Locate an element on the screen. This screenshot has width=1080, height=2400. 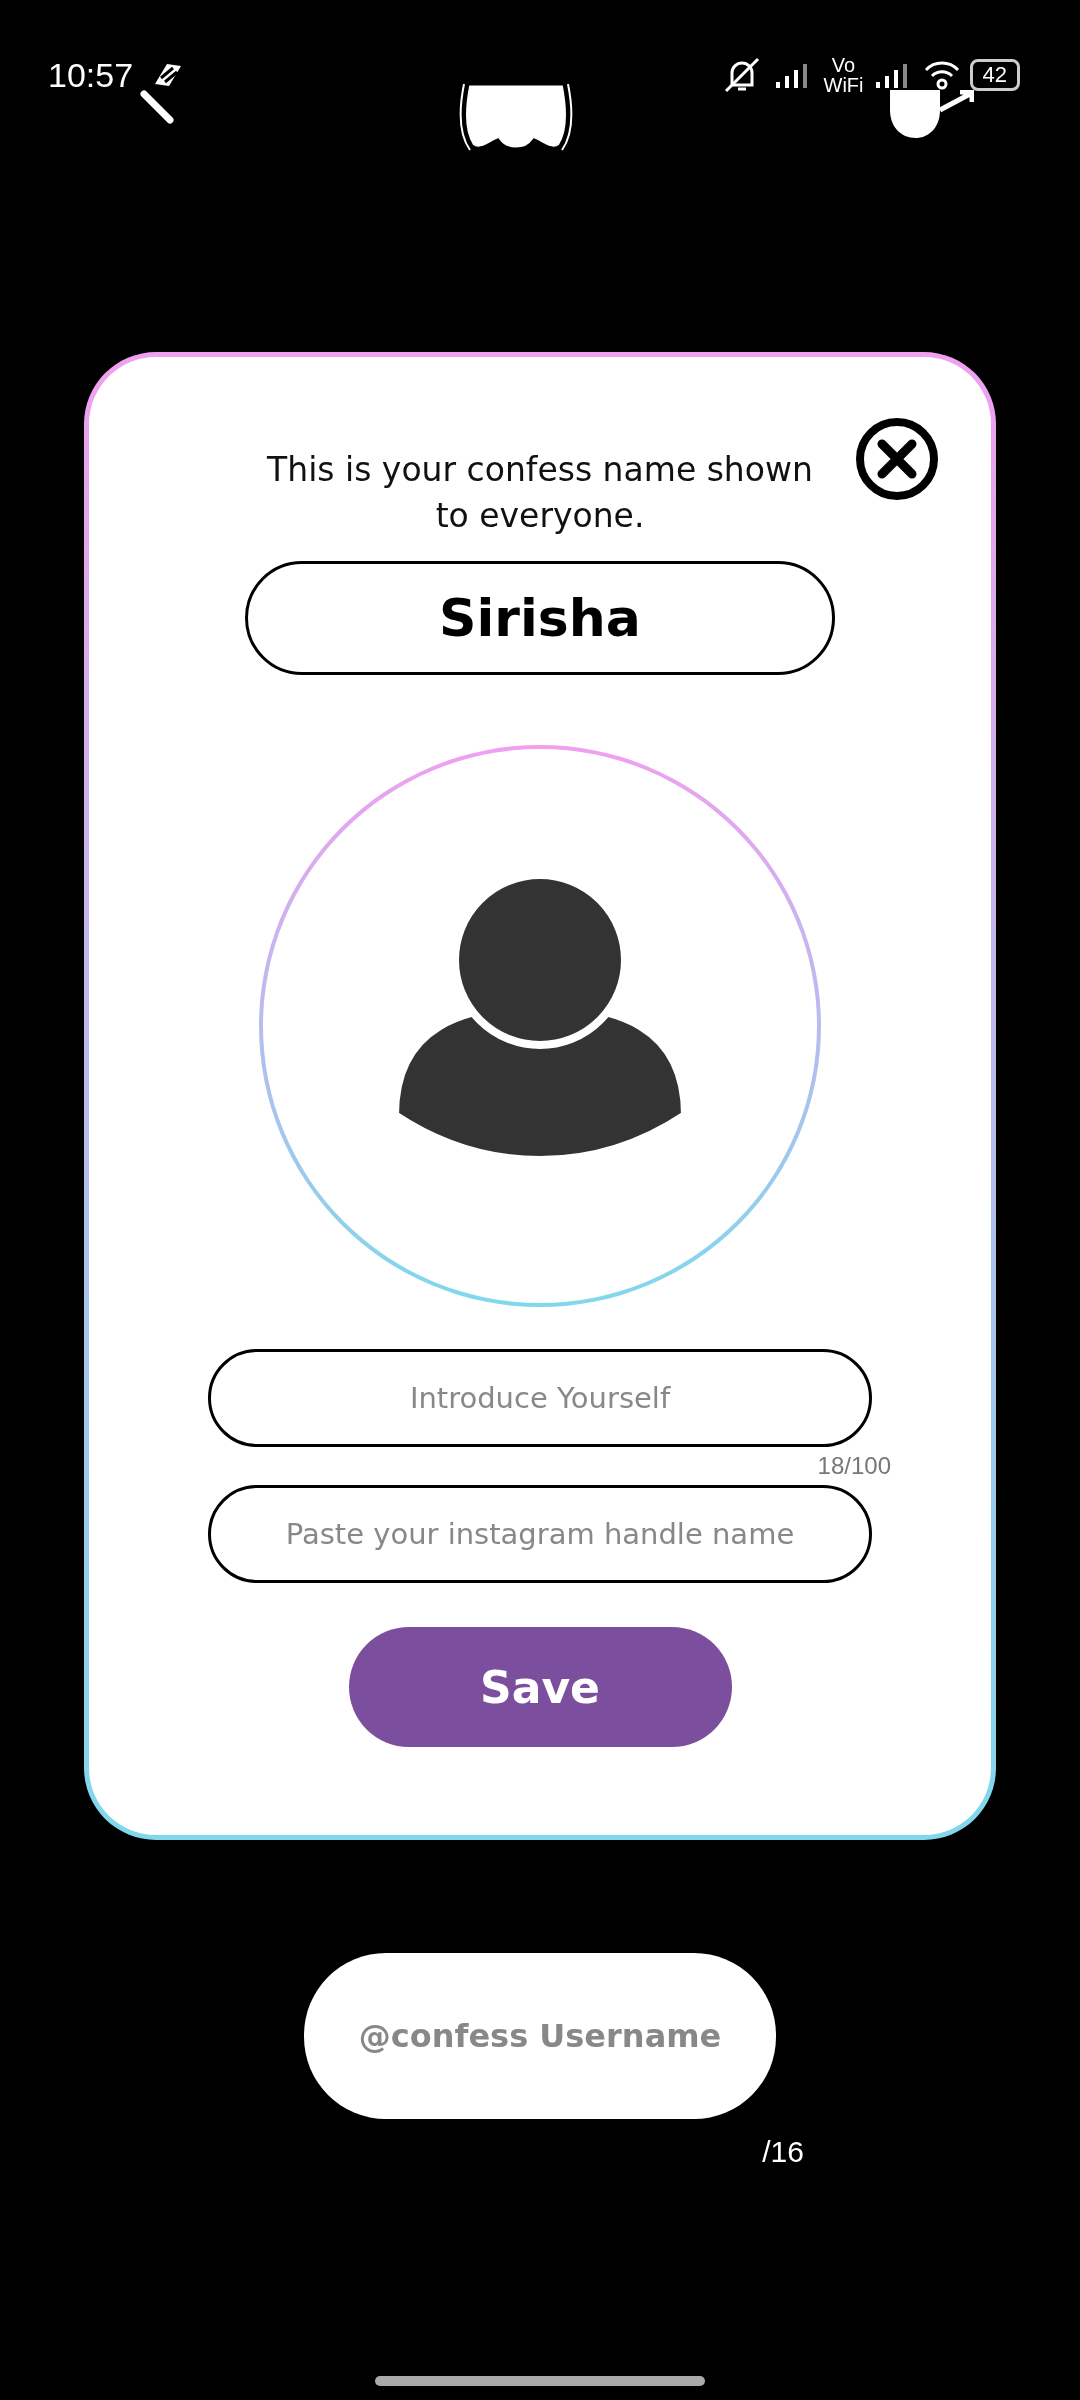
cup-icon is located at coordinates (932, 115).